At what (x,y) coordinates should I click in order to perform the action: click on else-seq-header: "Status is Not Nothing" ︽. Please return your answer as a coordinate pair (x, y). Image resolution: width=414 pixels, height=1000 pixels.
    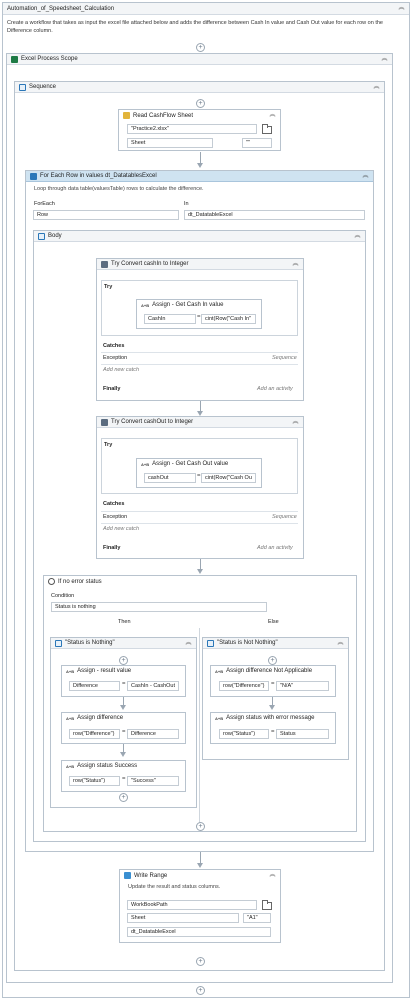
    Looking at the image, I should click on (275, 643).